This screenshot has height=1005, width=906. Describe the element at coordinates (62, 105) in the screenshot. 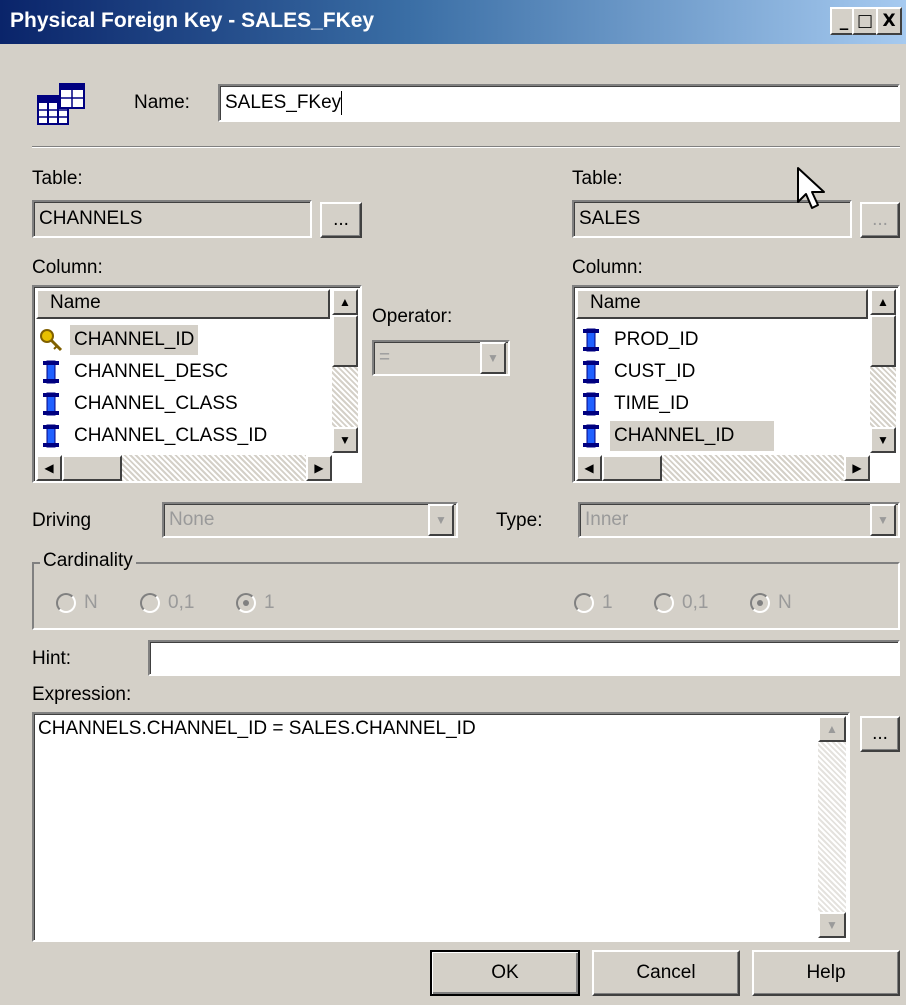

I see `physical-key-icon` at that location.